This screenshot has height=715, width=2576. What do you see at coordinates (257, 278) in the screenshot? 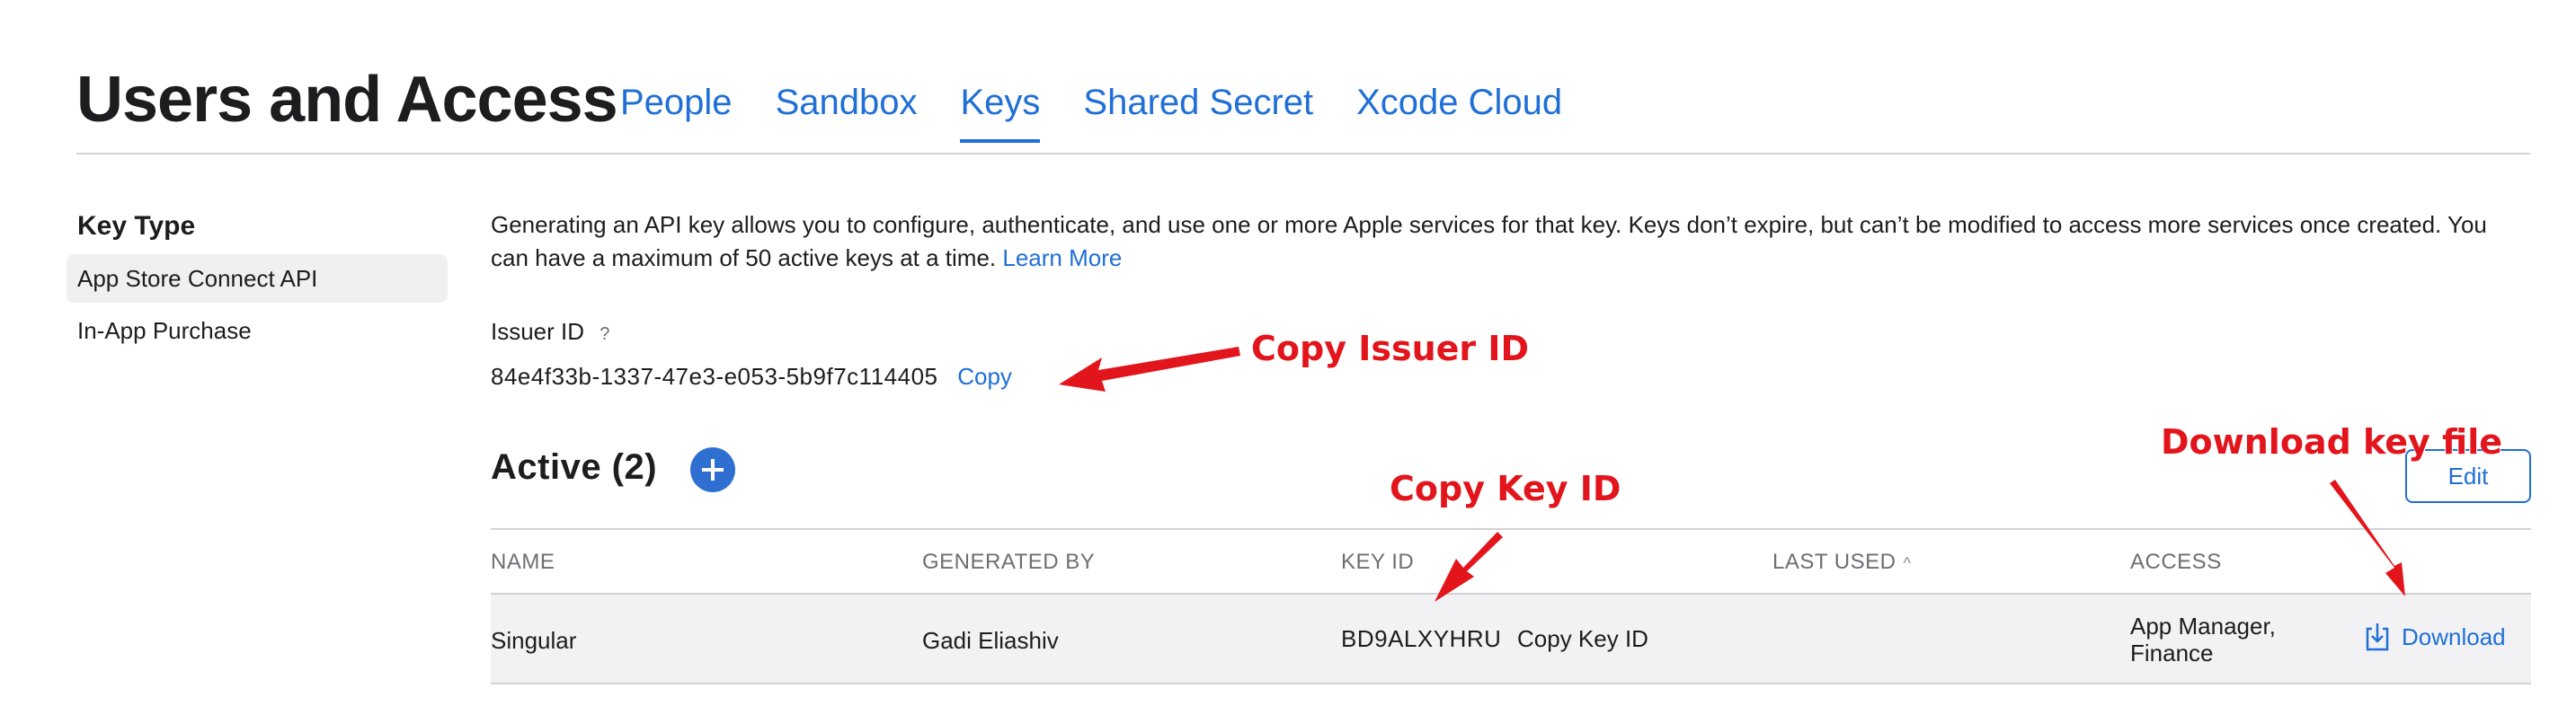
I see `sidebar-item-app-store-connect-api: App Store Connect API` at bounding box center [257, 278].